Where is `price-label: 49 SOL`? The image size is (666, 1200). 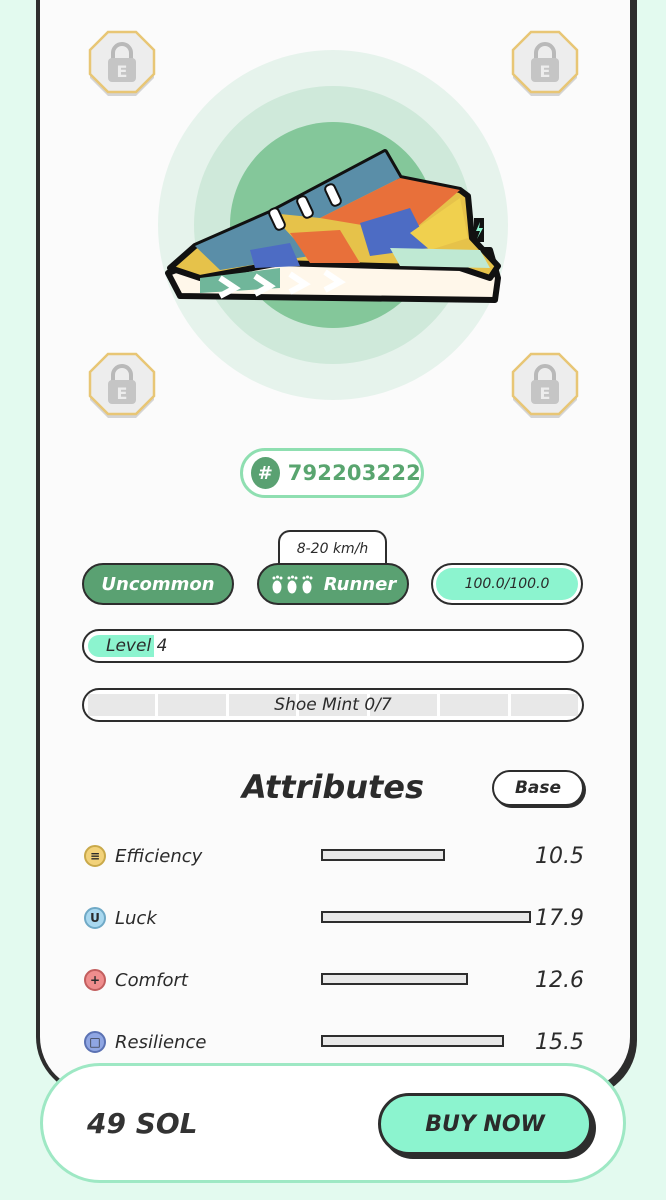
price-label: 49 SOL is located at coordinates (142, 1123).